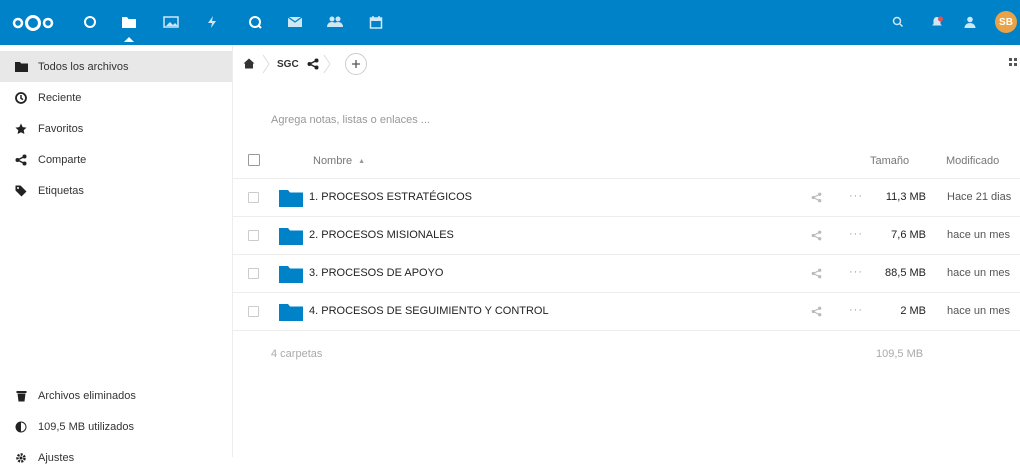  Describe the element at coordinates (510, 22) in the screenshot. I see `top-bar: SB` at that location.